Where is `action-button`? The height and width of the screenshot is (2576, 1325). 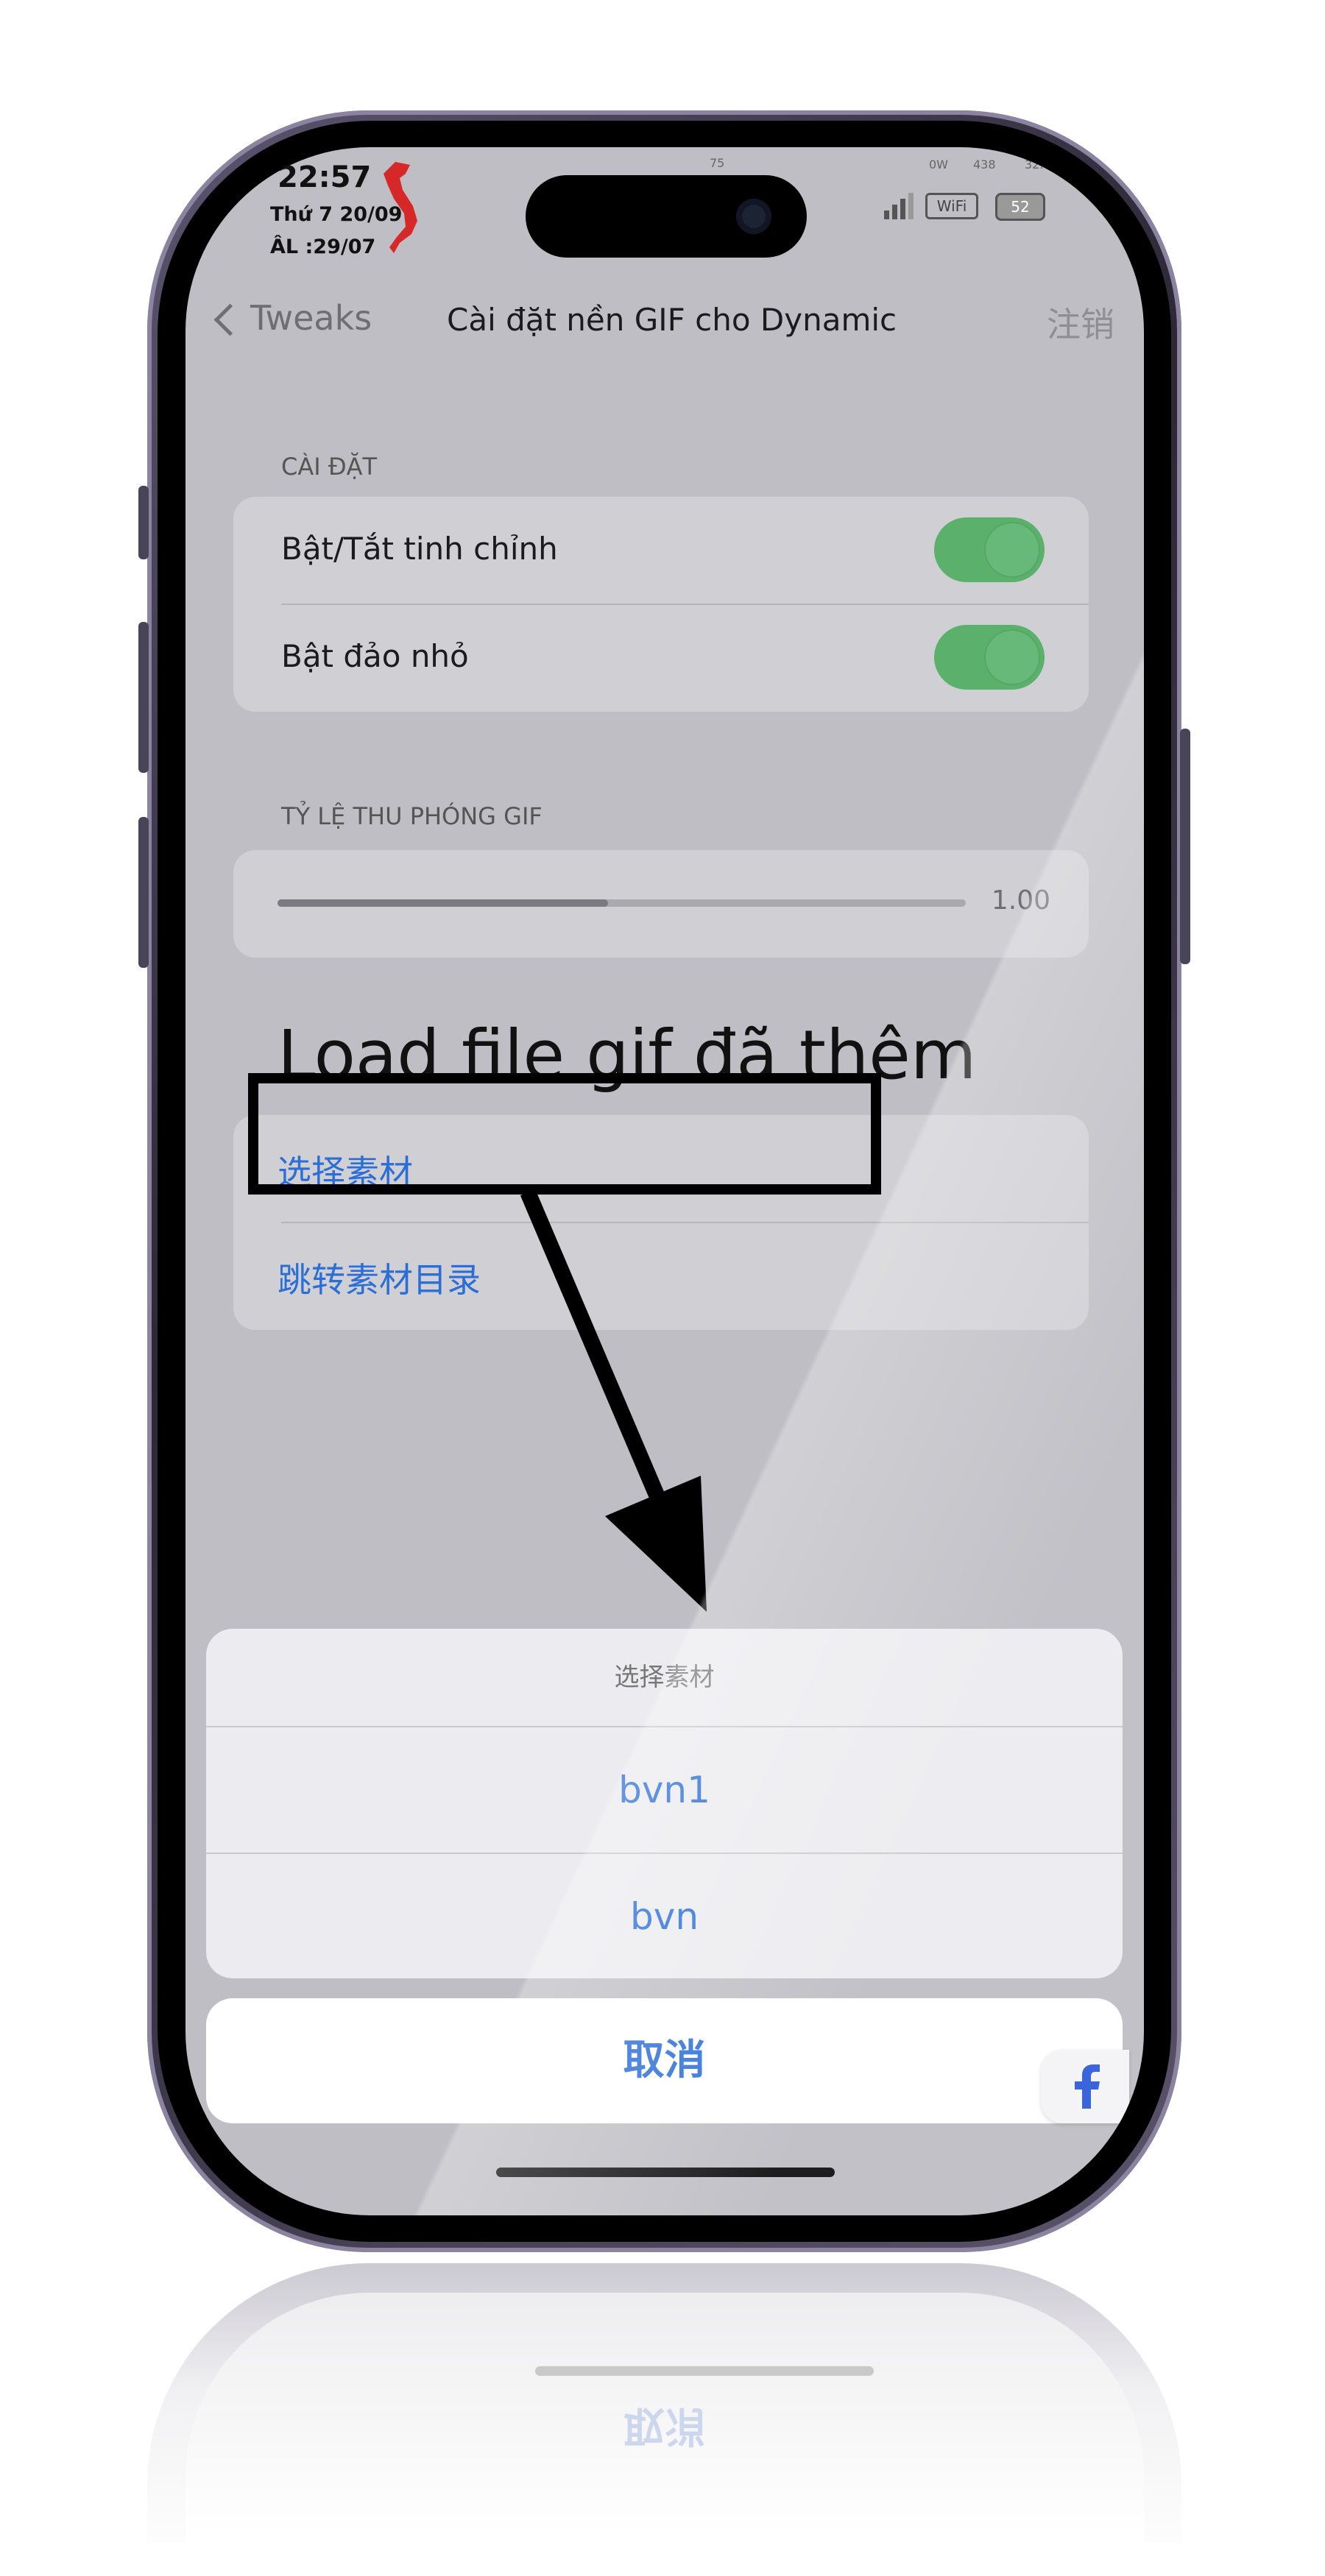 action-button is located at coordinates (143, 522).